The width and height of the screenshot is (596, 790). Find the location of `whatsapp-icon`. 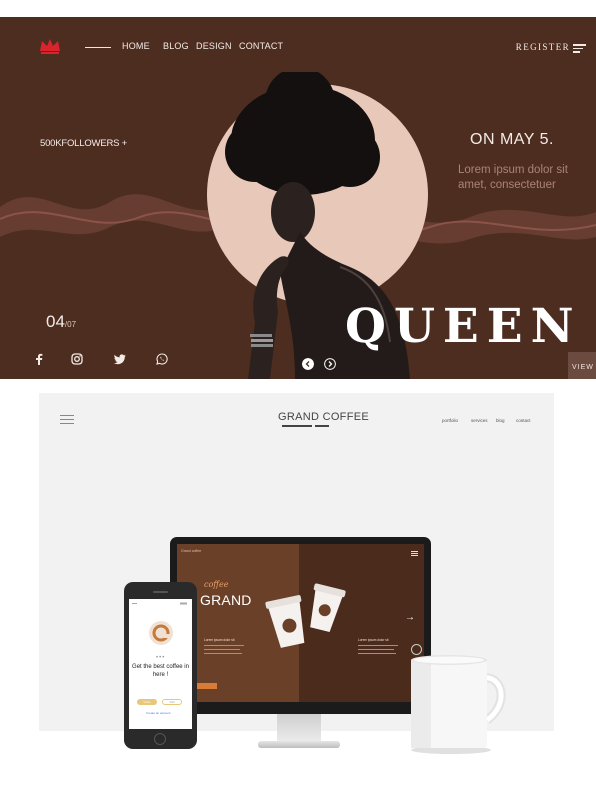

whatsapp-icon is located at coordinates (162, 359).